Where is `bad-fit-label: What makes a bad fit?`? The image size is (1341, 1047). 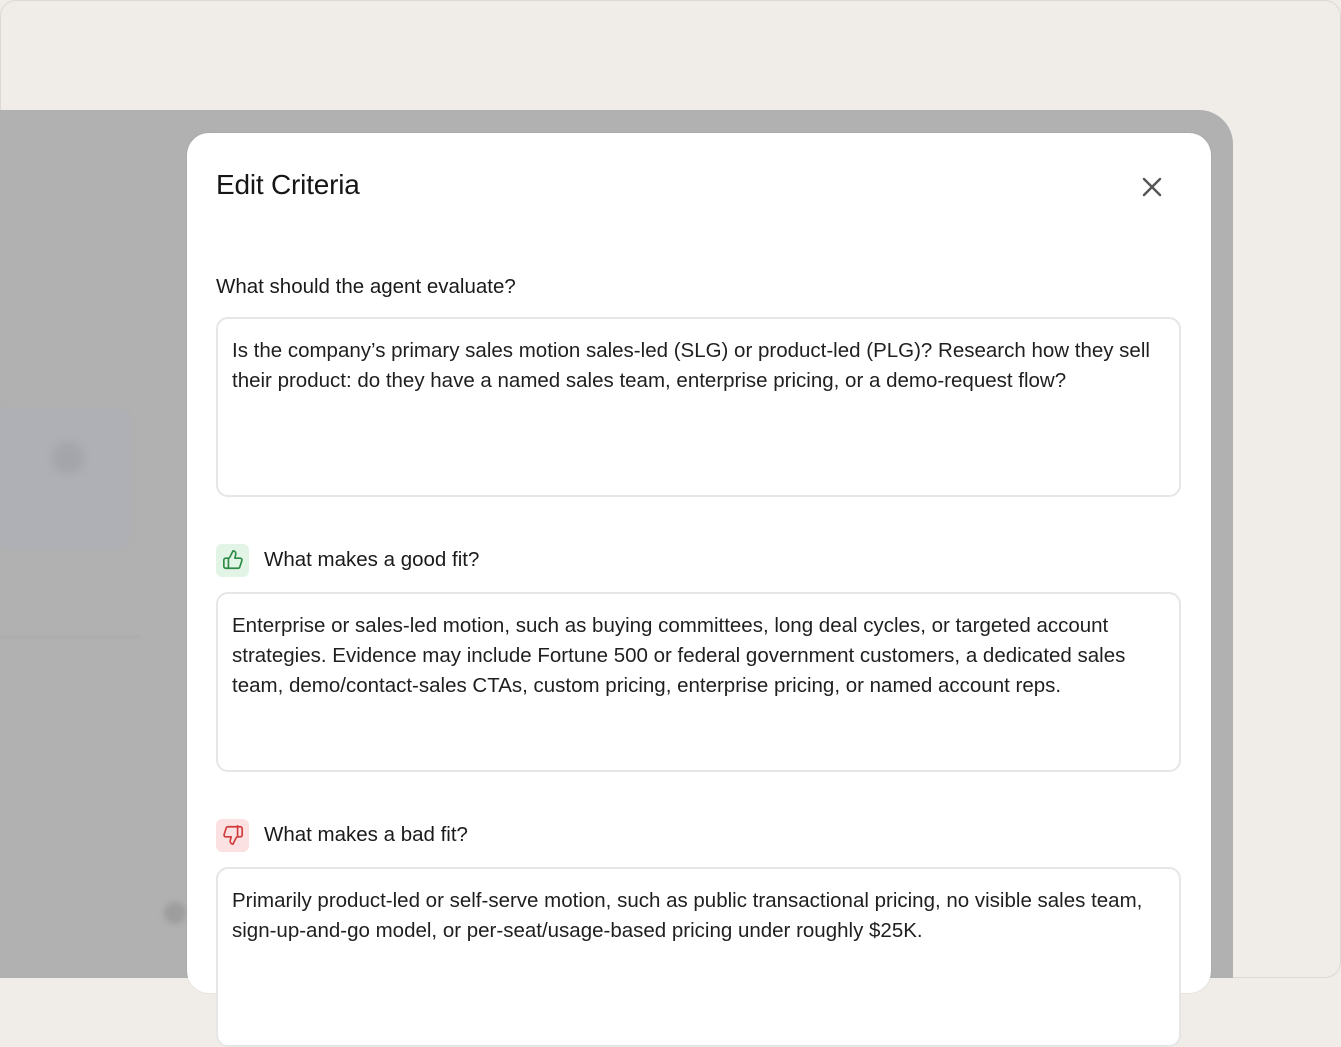 bad-fit-label: What makes a bad fit? is located at coordinates (366, 834).